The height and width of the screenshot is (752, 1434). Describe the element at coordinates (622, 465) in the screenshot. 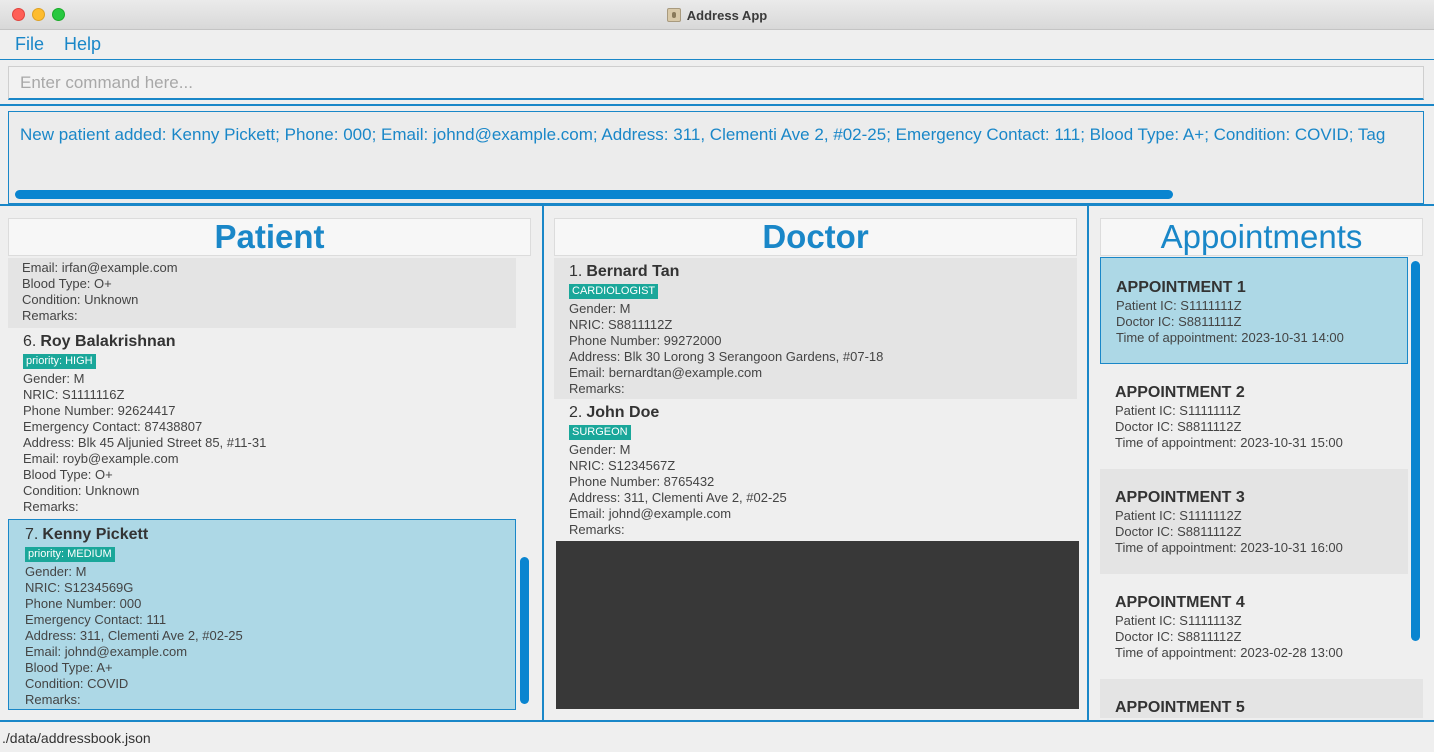

I see `doctor-nric: NRIC: S1234567Z` at that location.